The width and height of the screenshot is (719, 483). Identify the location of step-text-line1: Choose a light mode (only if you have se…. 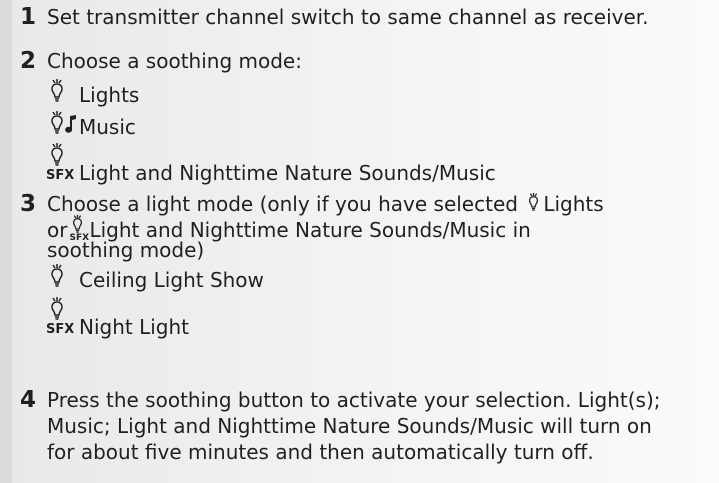
(325, 204).